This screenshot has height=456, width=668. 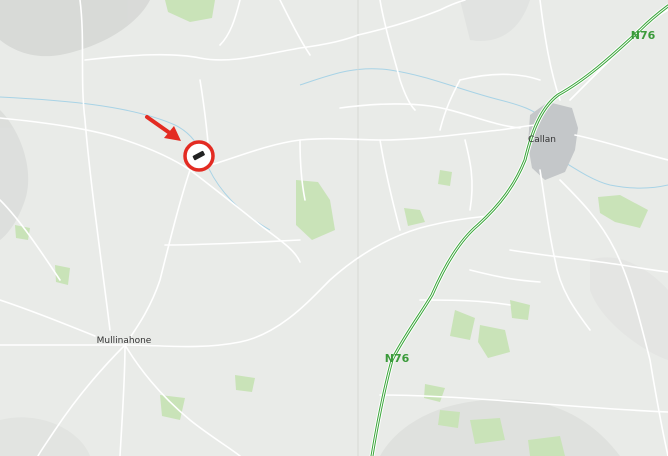 I want to click on road-label-n76-south: N76, so click(x=397, y=358).